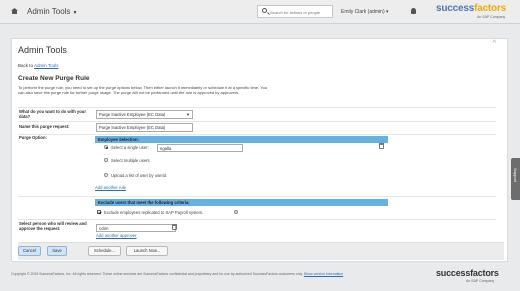 The width and height of the screenshot is (520, 291). What do you see at coordinates (49, 11) in the screenshot?
I see `module-label: Admin Tools` at bounding box center [49, 11].